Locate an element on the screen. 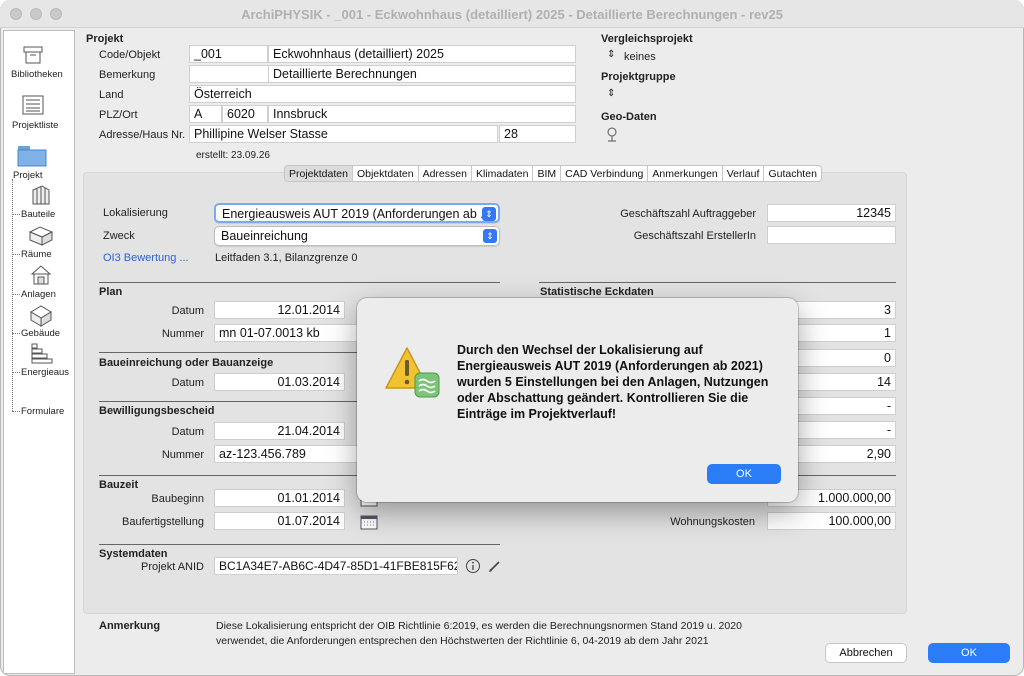  tab-objektdaten: Objektdaten is located at coordinates (386, 173).